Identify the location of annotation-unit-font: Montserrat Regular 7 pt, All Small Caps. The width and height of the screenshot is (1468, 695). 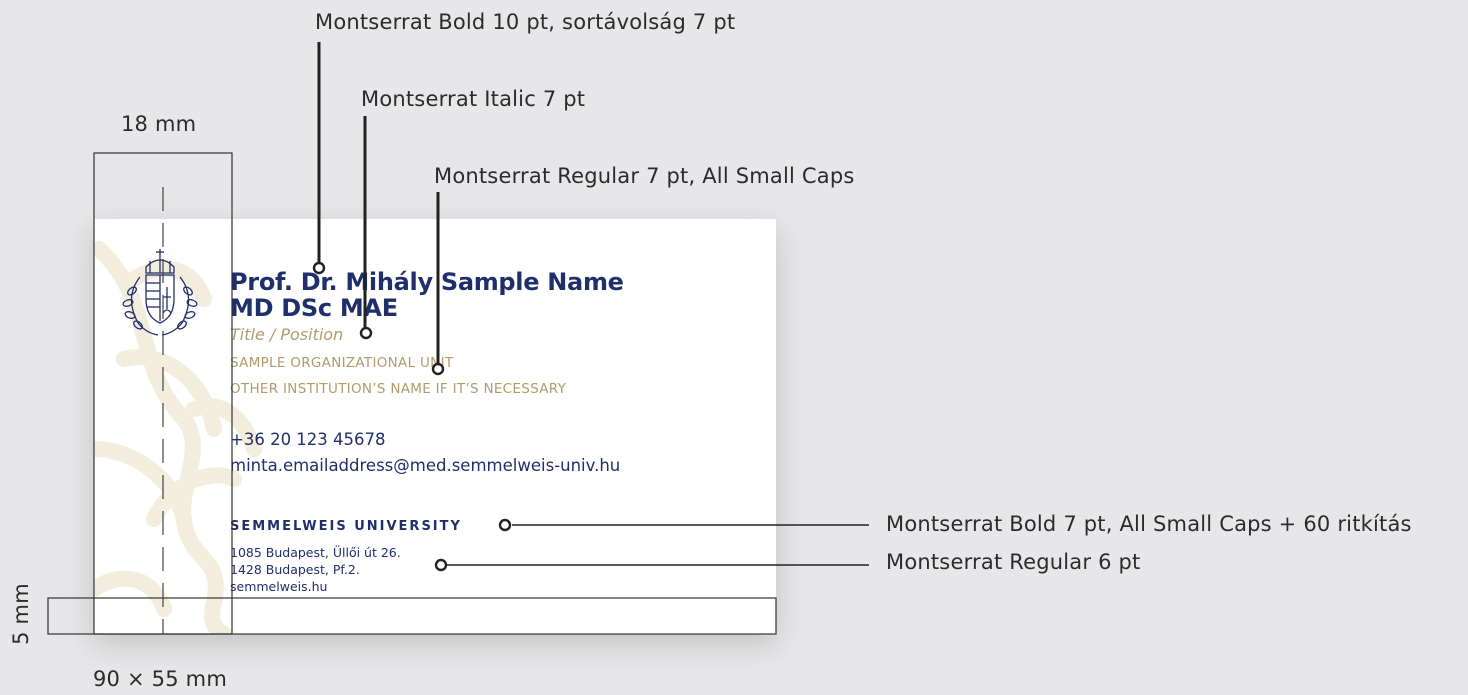
(644, 176).